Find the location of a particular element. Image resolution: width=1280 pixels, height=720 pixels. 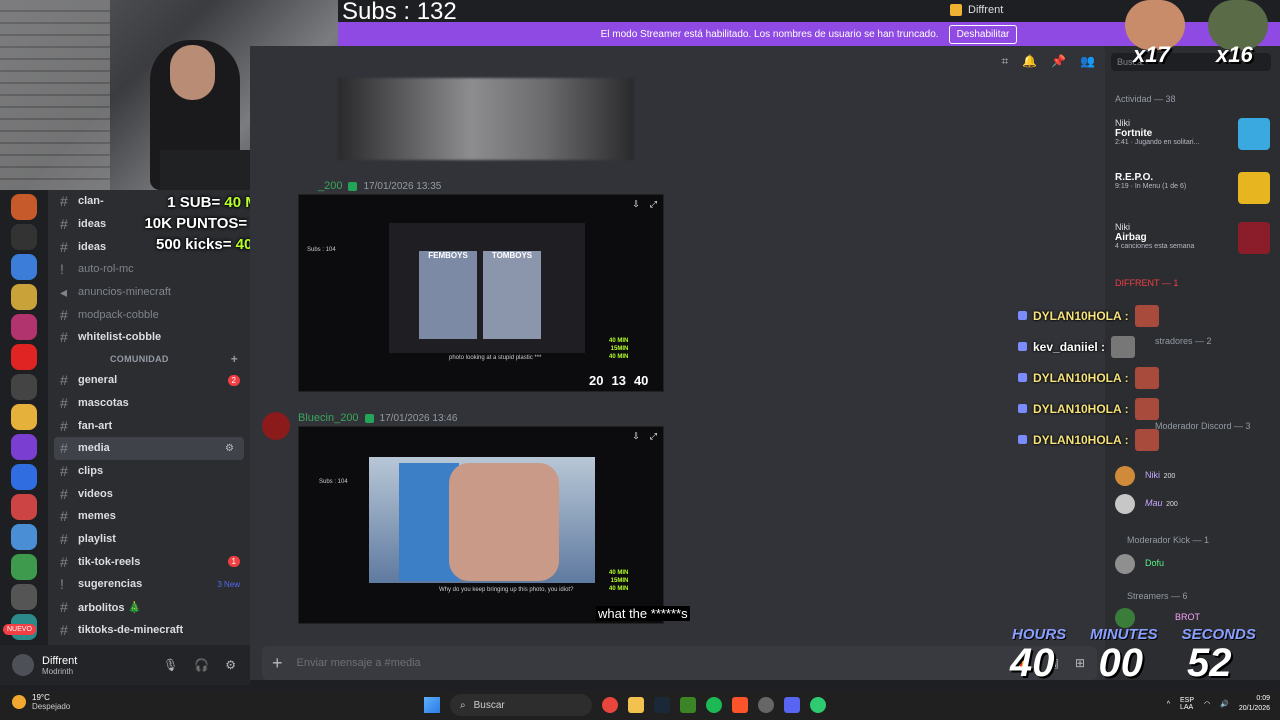

brave-icon is located at coordinates (740, 705).